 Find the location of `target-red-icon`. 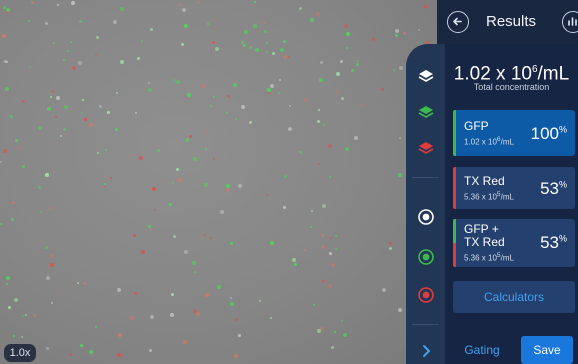

target-red-icon is located at coordinates (426, 295).